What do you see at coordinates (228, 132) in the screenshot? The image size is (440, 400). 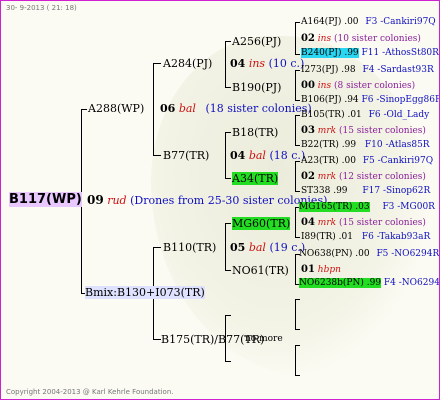 I see `link-g3b-top` at bounding box center [228, 132].